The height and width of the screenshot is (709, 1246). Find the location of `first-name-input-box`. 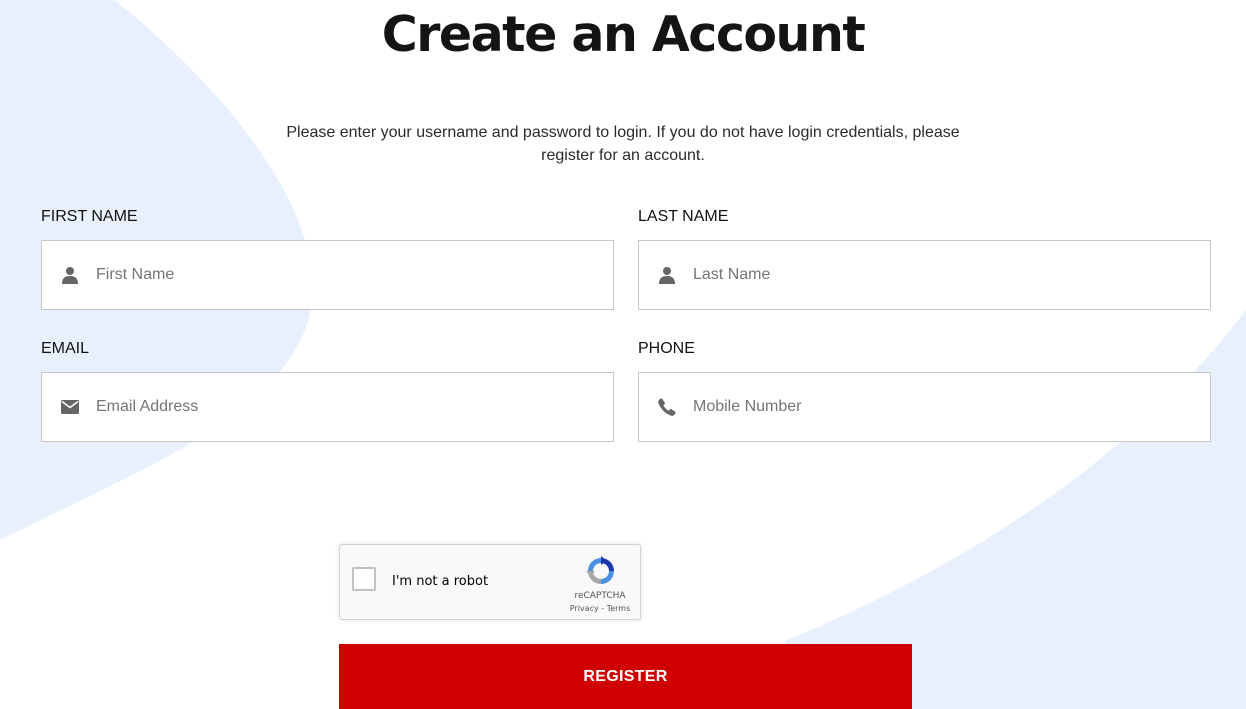

first-name-input-box is located at coordinates (327, 275).